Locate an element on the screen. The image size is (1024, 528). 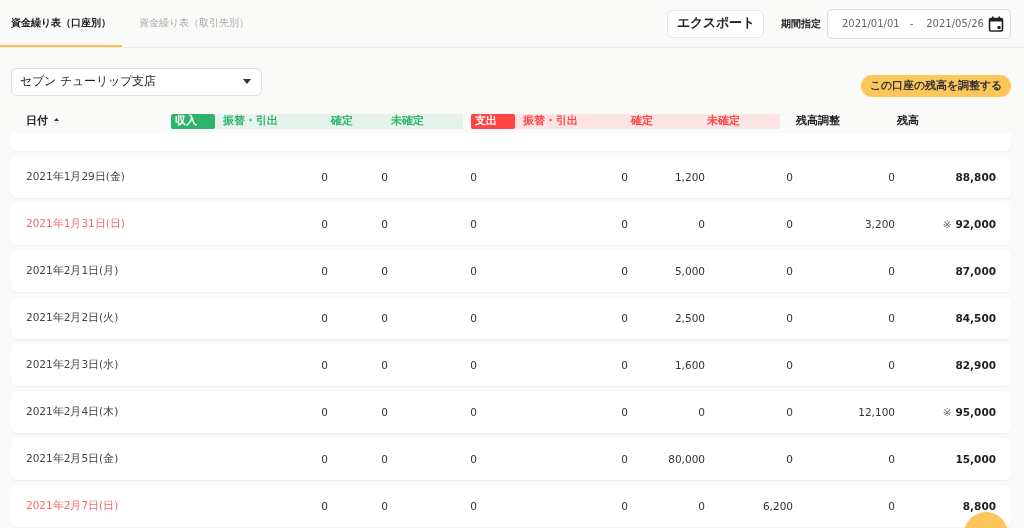
balance-cell: 82,900 is located at coordinates (975, 365).